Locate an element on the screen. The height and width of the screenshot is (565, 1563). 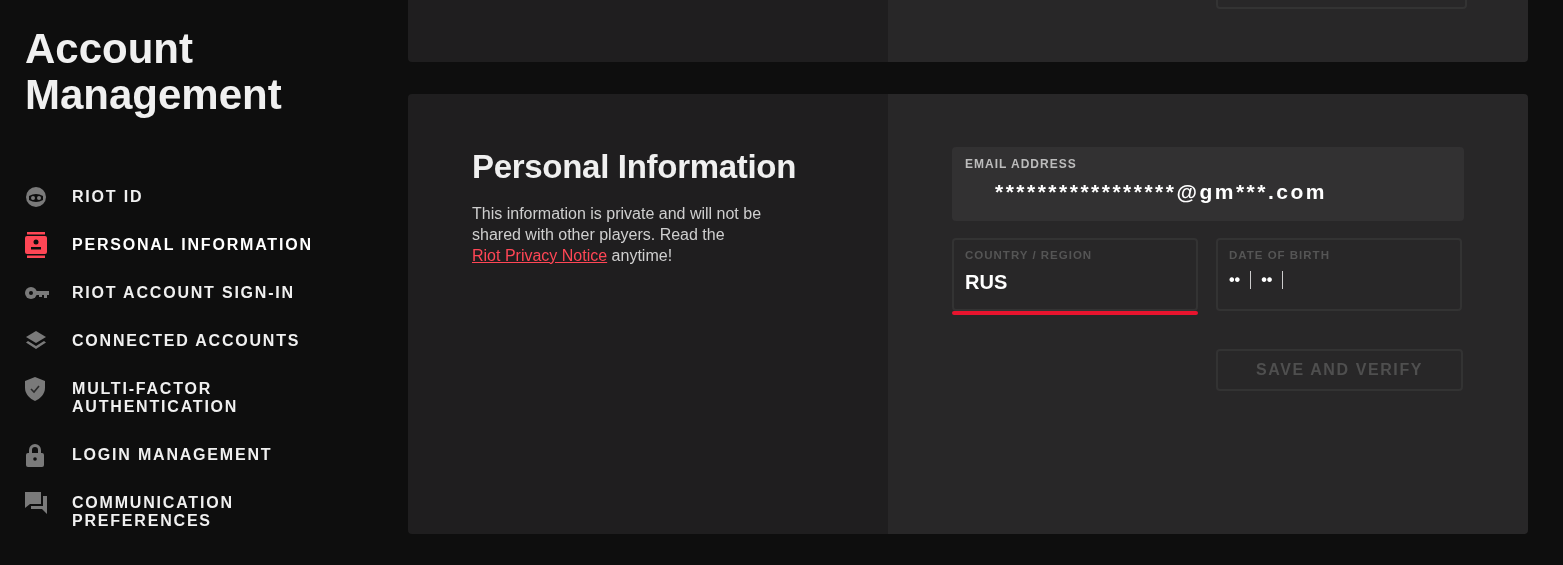
sidebar-item: MULTI-FACTOR AUTHENTICATION is located at coordinates (216, 413).